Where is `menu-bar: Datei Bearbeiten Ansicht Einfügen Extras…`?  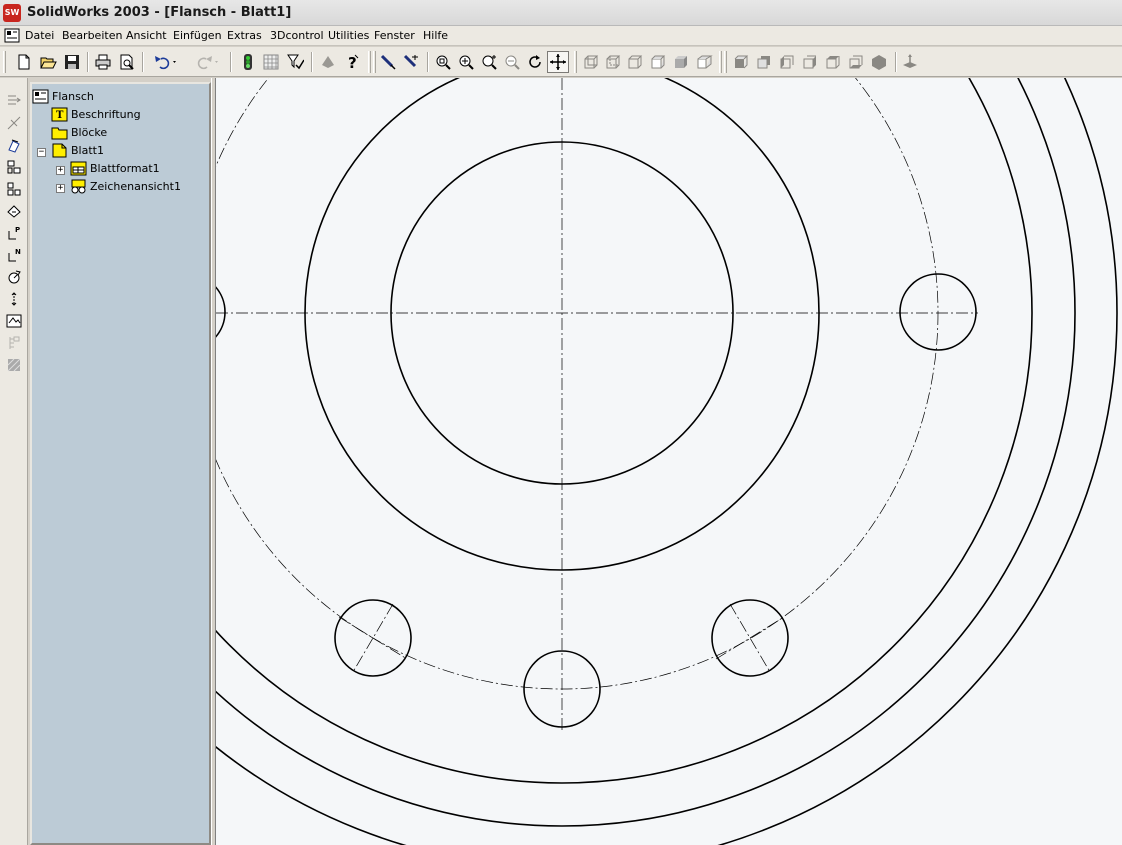
menu-bar: Datei Bearbeiten Ansicht Einfügen Extras… is located at coordinates (561, 36).